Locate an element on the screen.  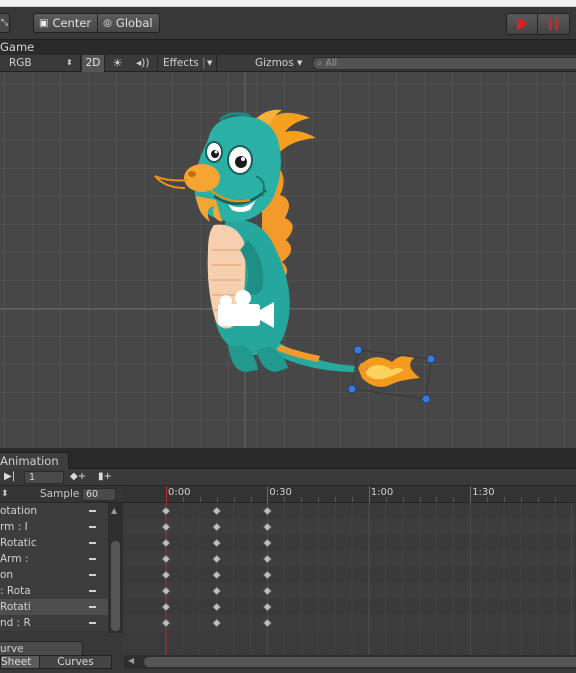
tab-game: Game is located at coordinates (20, 47).